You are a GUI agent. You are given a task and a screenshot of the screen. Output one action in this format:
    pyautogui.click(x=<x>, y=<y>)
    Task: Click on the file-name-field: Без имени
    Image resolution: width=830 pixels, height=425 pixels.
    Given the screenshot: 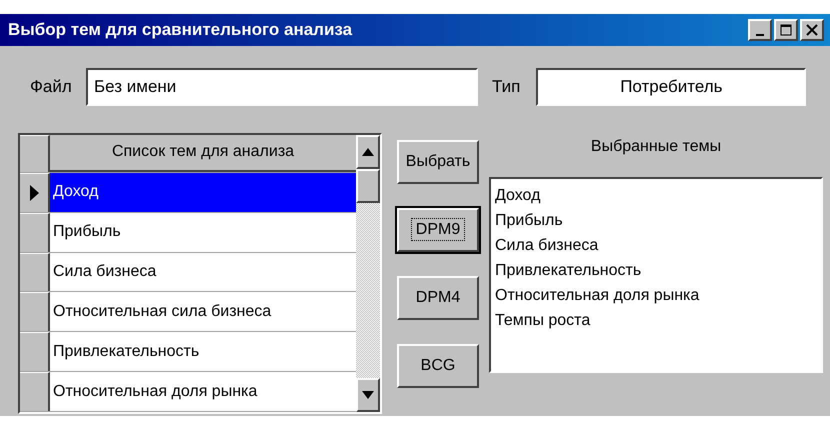 What is the action you would take?
    pyautogui.click(x=282, y=87)
    